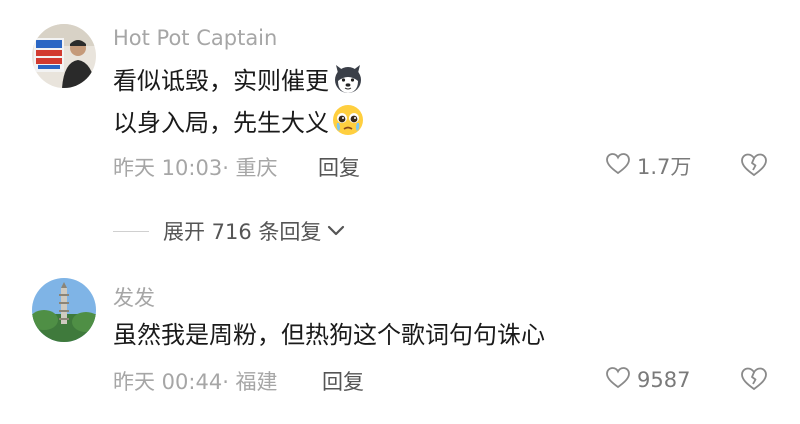  What do you see at coordinates (221, 80) in the screenshot?
I see `comment-text: 看似诋毁，实则催更` at bounding box center [221, 80].